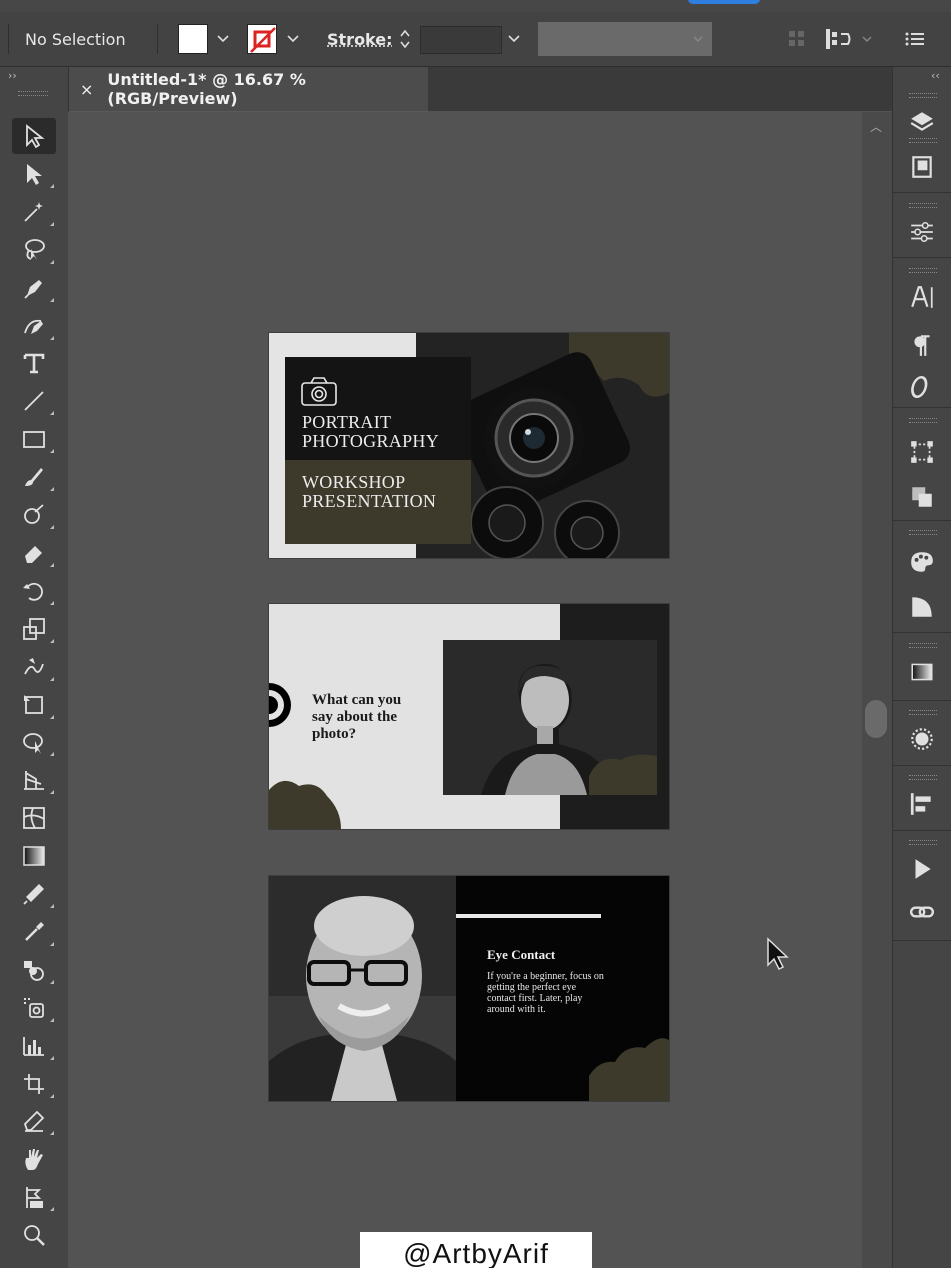 Image resolution: width=951 pixels, height=1268 pixels. Describe the element at coordinates (206, 89) in the screenshot. I see `document-tab-title: Untitled-1* @ 16.67 % (RGB/Preview)` at that location.